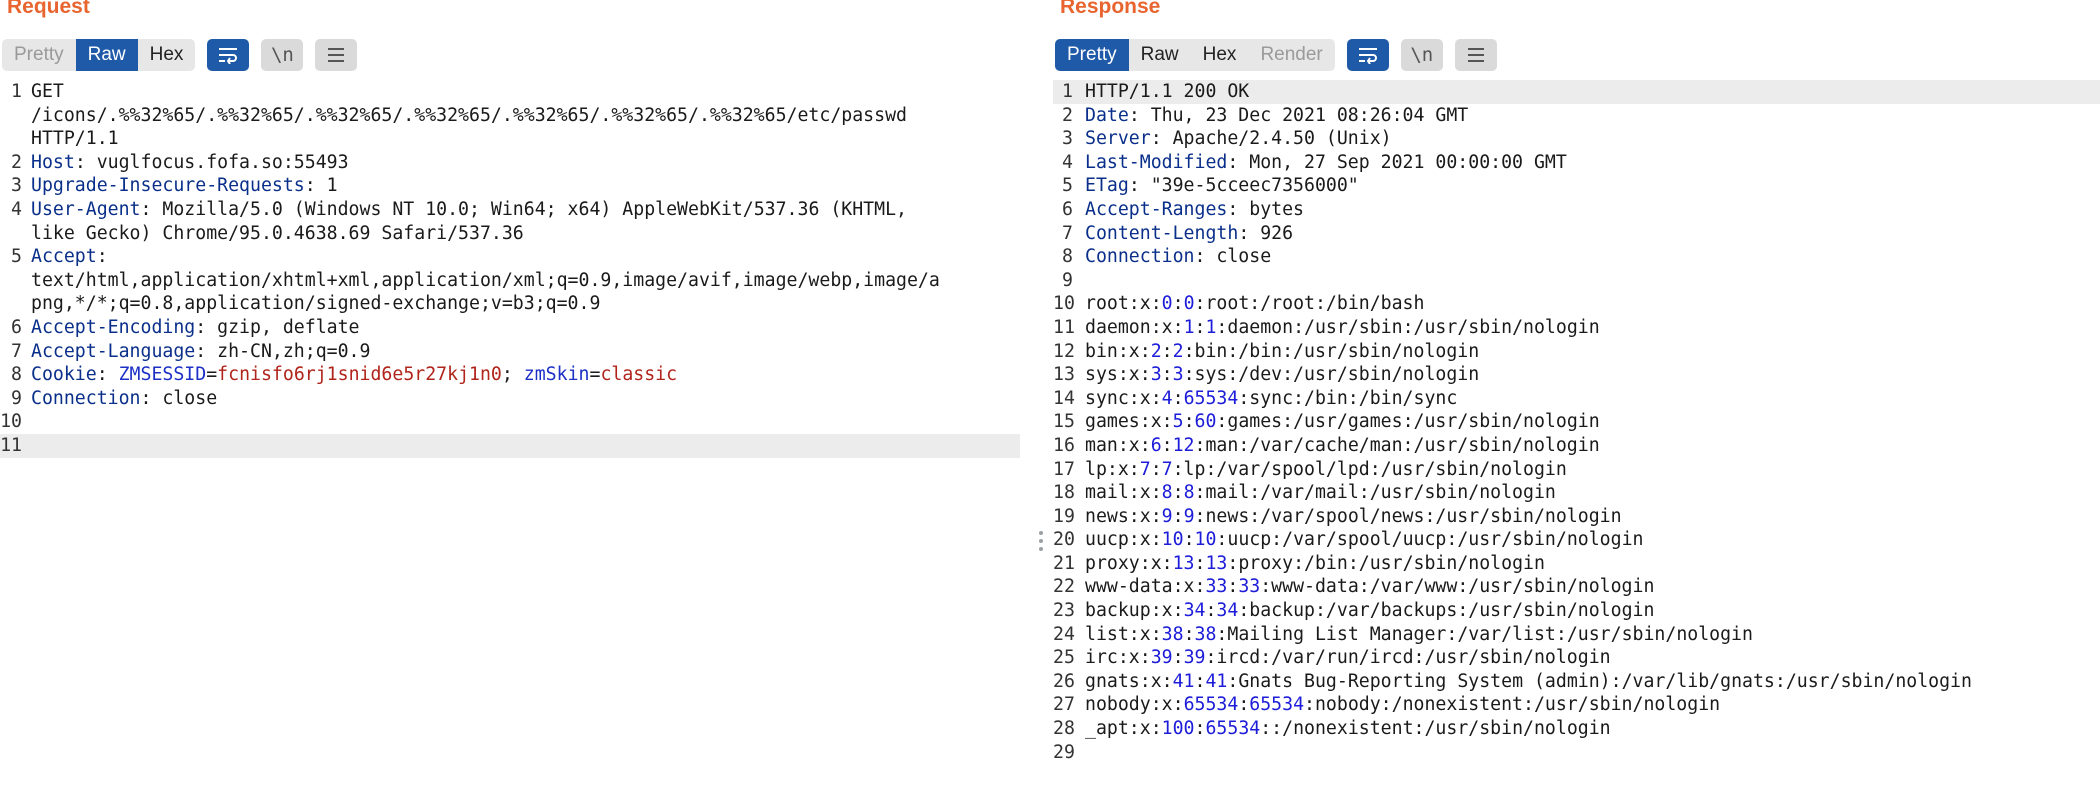 The width and height of the screenshot is (2100, 802). What do you see at coordinates (1178, 729) in the screenshot?
I see `numeric-value: 100` at bounding box center [1178, 729].